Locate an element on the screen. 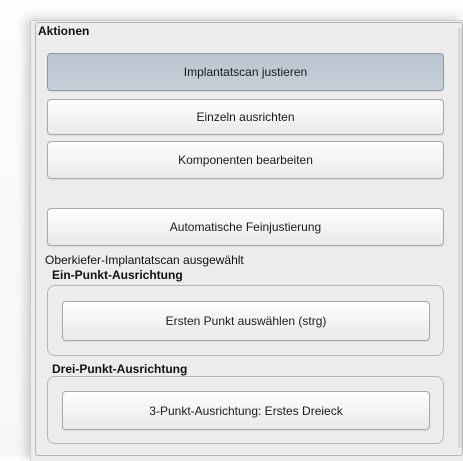 This screenshot has height=461, width=463. select-first-point-button: Ersten Punkt auswählen (strg) is located at coordinates (246, 321).